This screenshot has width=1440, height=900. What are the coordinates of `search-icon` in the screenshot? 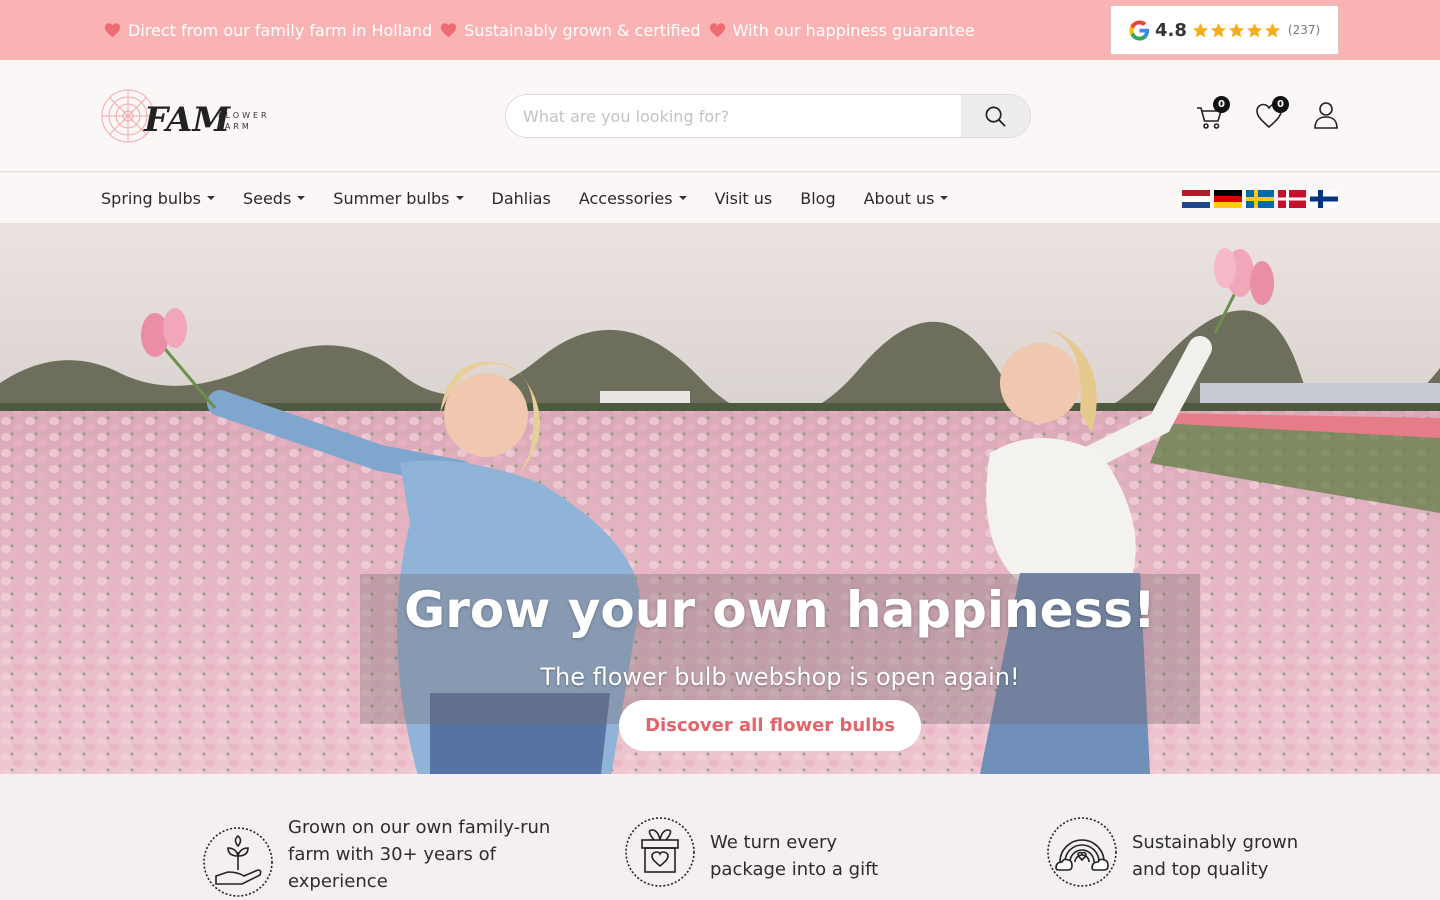 It's located at (995, 116).